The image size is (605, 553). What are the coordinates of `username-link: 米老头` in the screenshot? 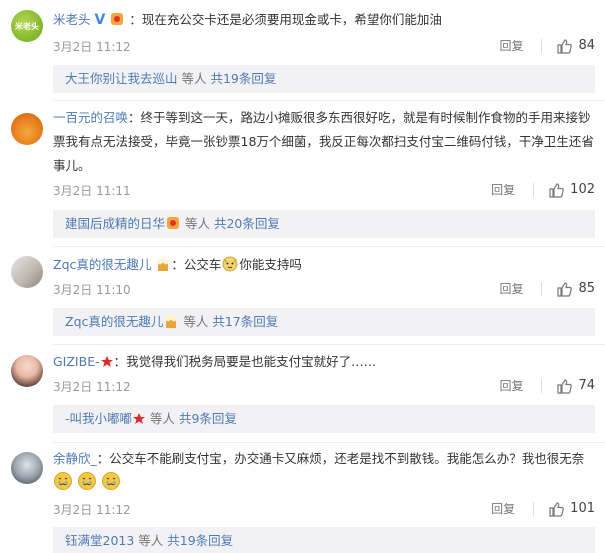 It's located at (72, 19).